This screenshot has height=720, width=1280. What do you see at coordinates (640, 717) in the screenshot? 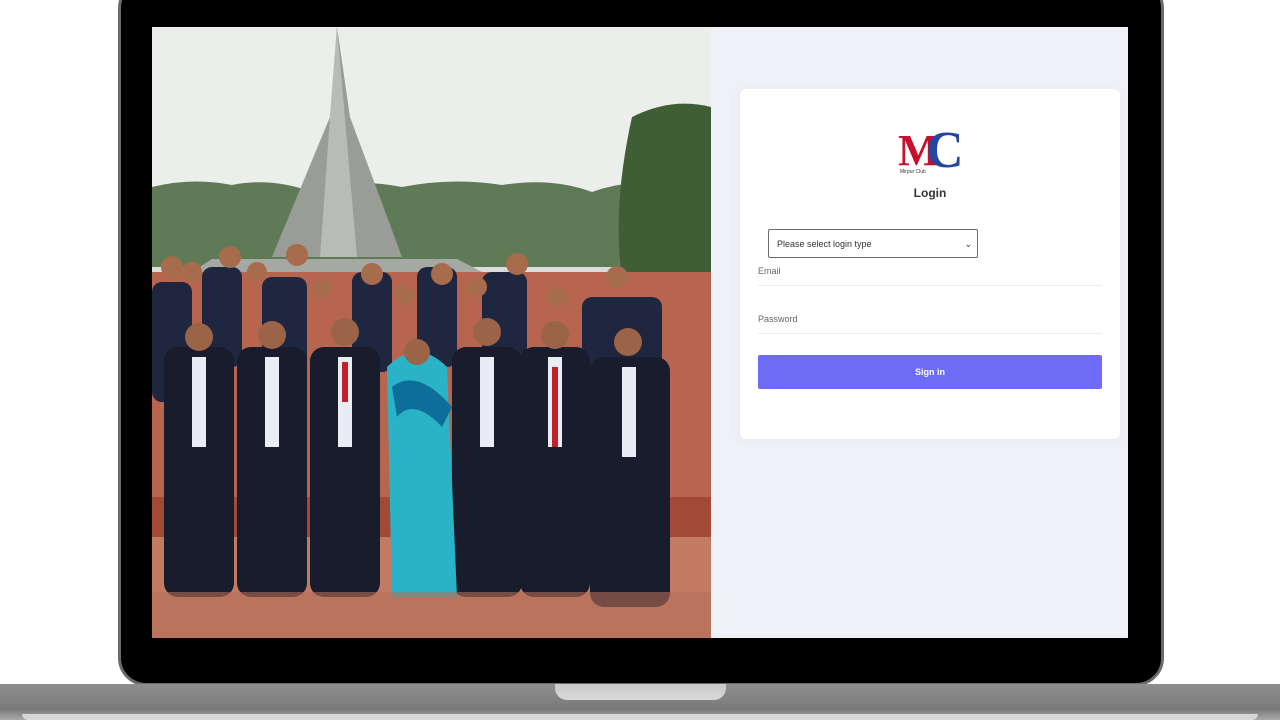
I see `laptop-base-edge` at bounding box center [640, 717].